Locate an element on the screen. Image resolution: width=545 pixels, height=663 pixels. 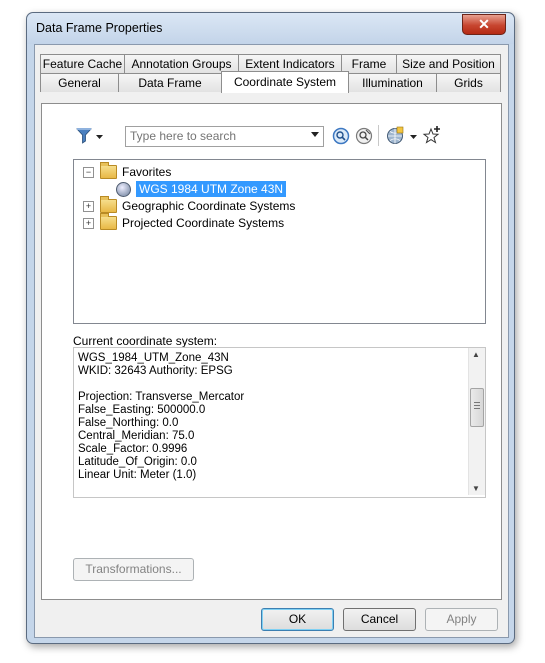
magnifier-icon is located at coordinates (341, 137).